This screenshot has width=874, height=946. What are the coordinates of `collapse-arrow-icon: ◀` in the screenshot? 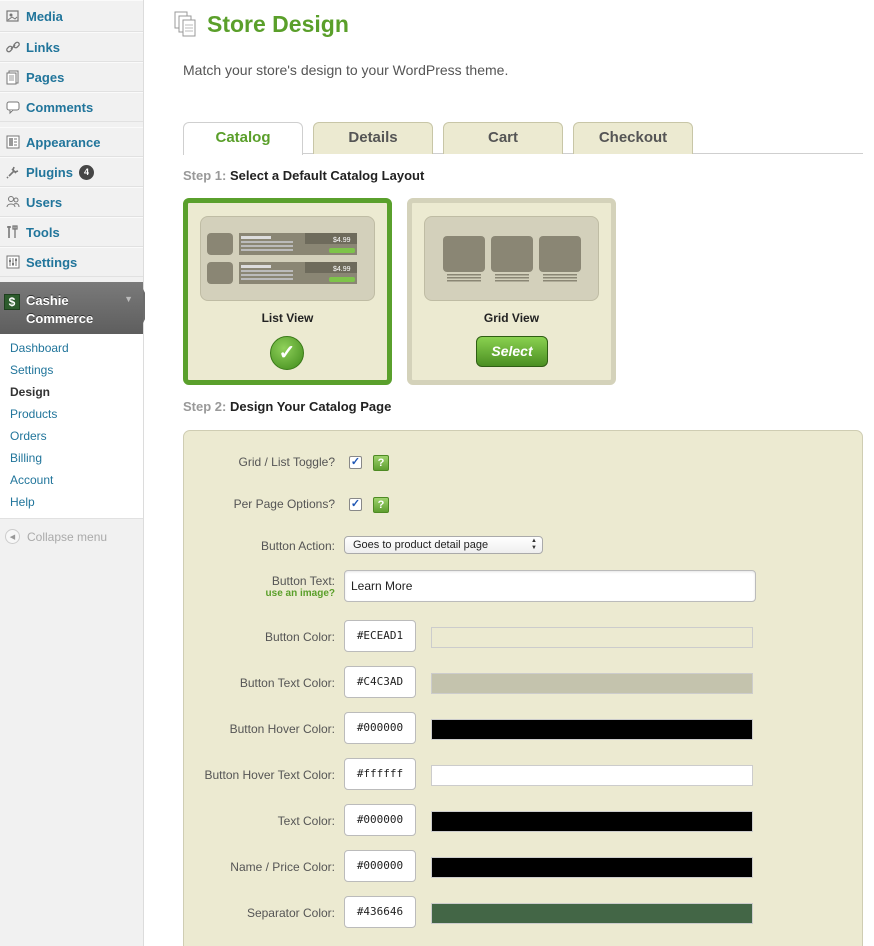 It's located at (12, 536).